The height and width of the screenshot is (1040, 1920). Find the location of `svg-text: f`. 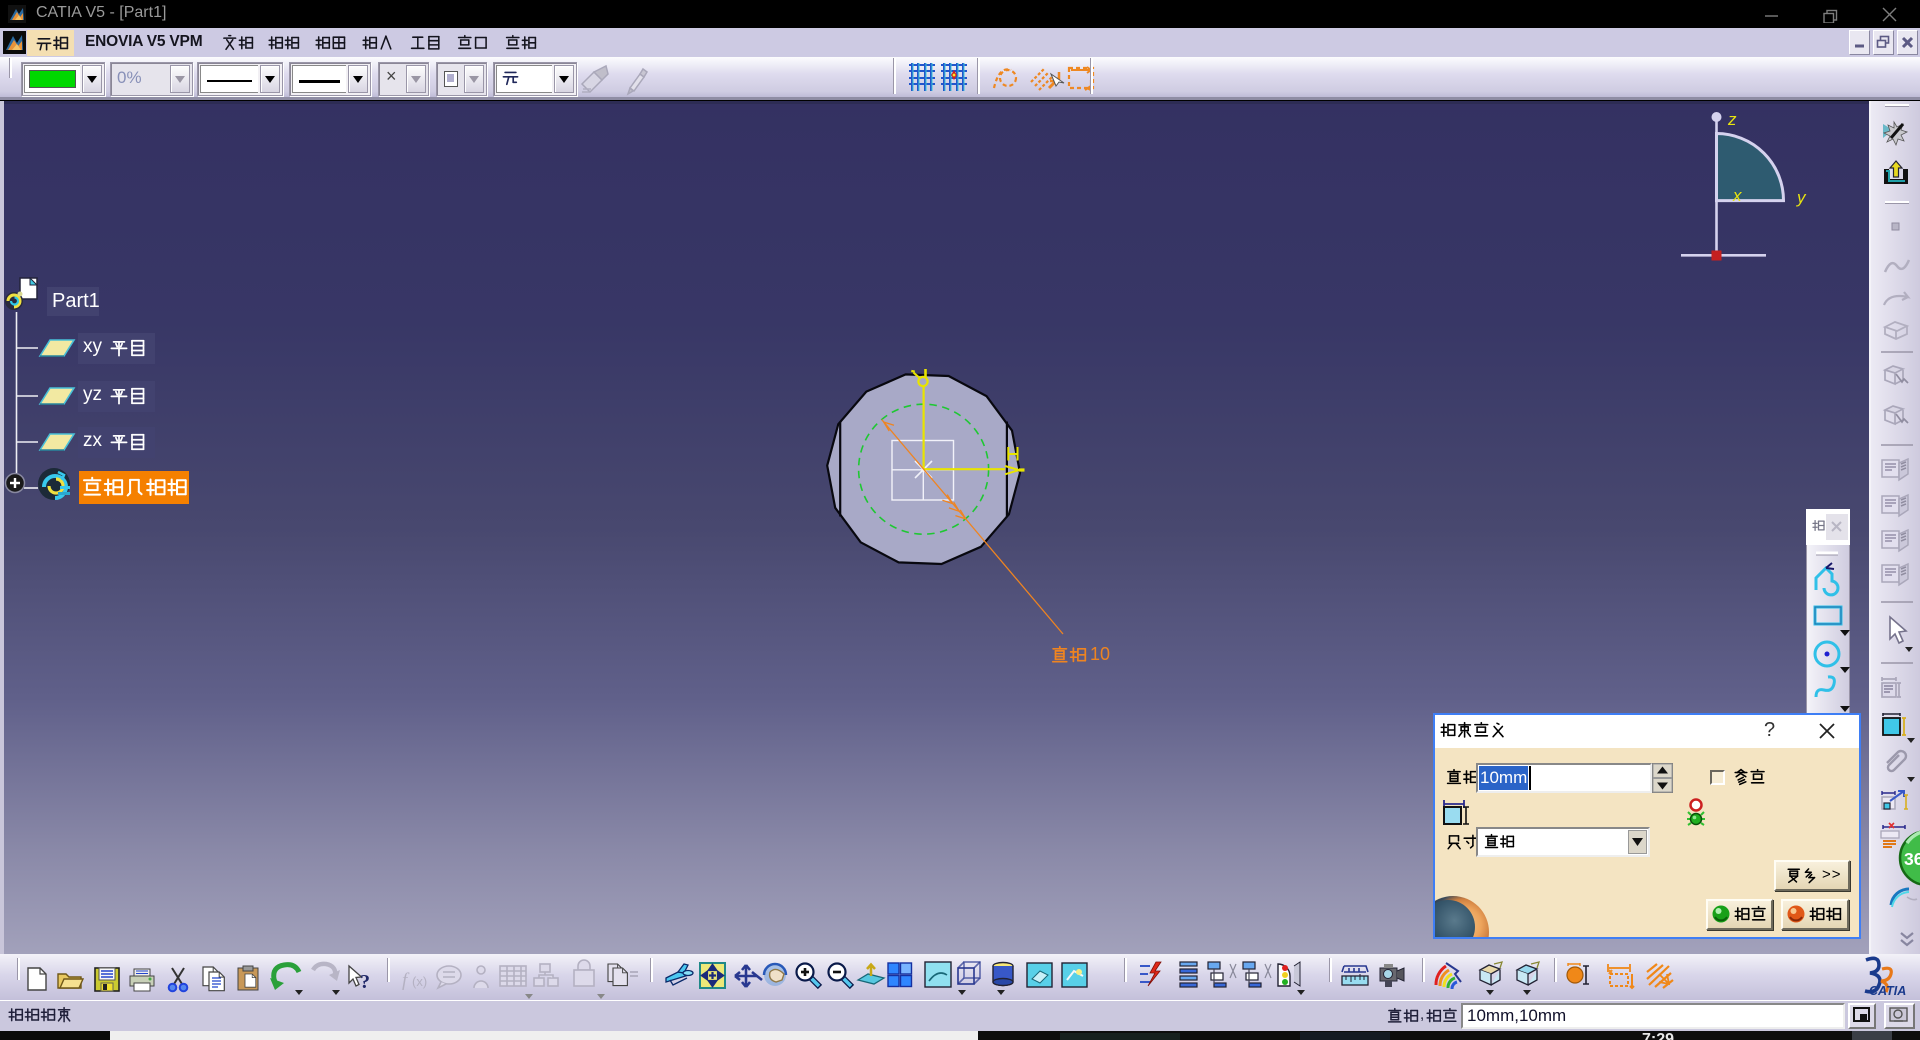

svg-text: f is located at coordinates (406, 980).